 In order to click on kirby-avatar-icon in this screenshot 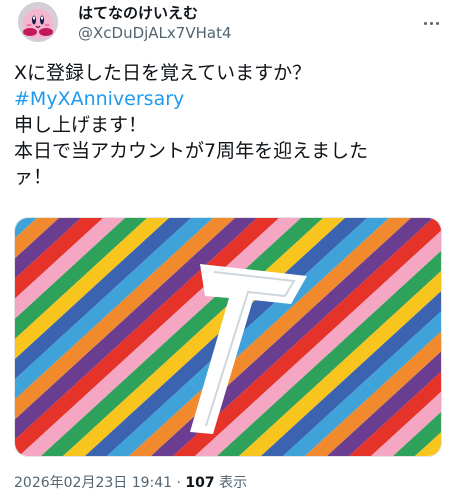, I will do `click(38, 22)`.